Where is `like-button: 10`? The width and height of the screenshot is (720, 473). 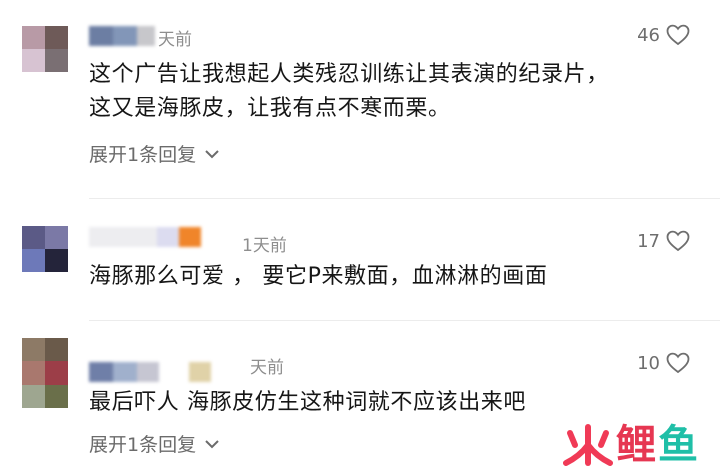
like-button: 10 is located at coordinates (663, 363).